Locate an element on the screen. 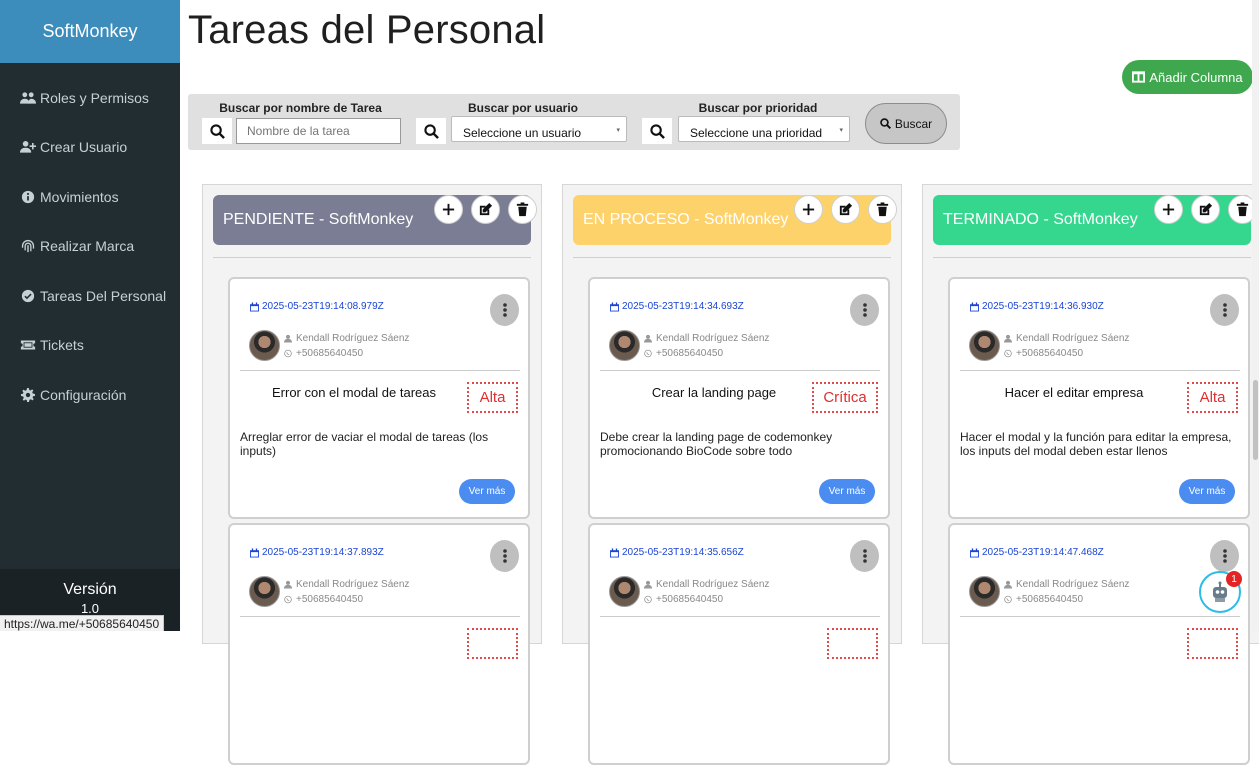 The height and width of the screenshot is (765, 1259). card-divider is located at coordinates (740, 370).